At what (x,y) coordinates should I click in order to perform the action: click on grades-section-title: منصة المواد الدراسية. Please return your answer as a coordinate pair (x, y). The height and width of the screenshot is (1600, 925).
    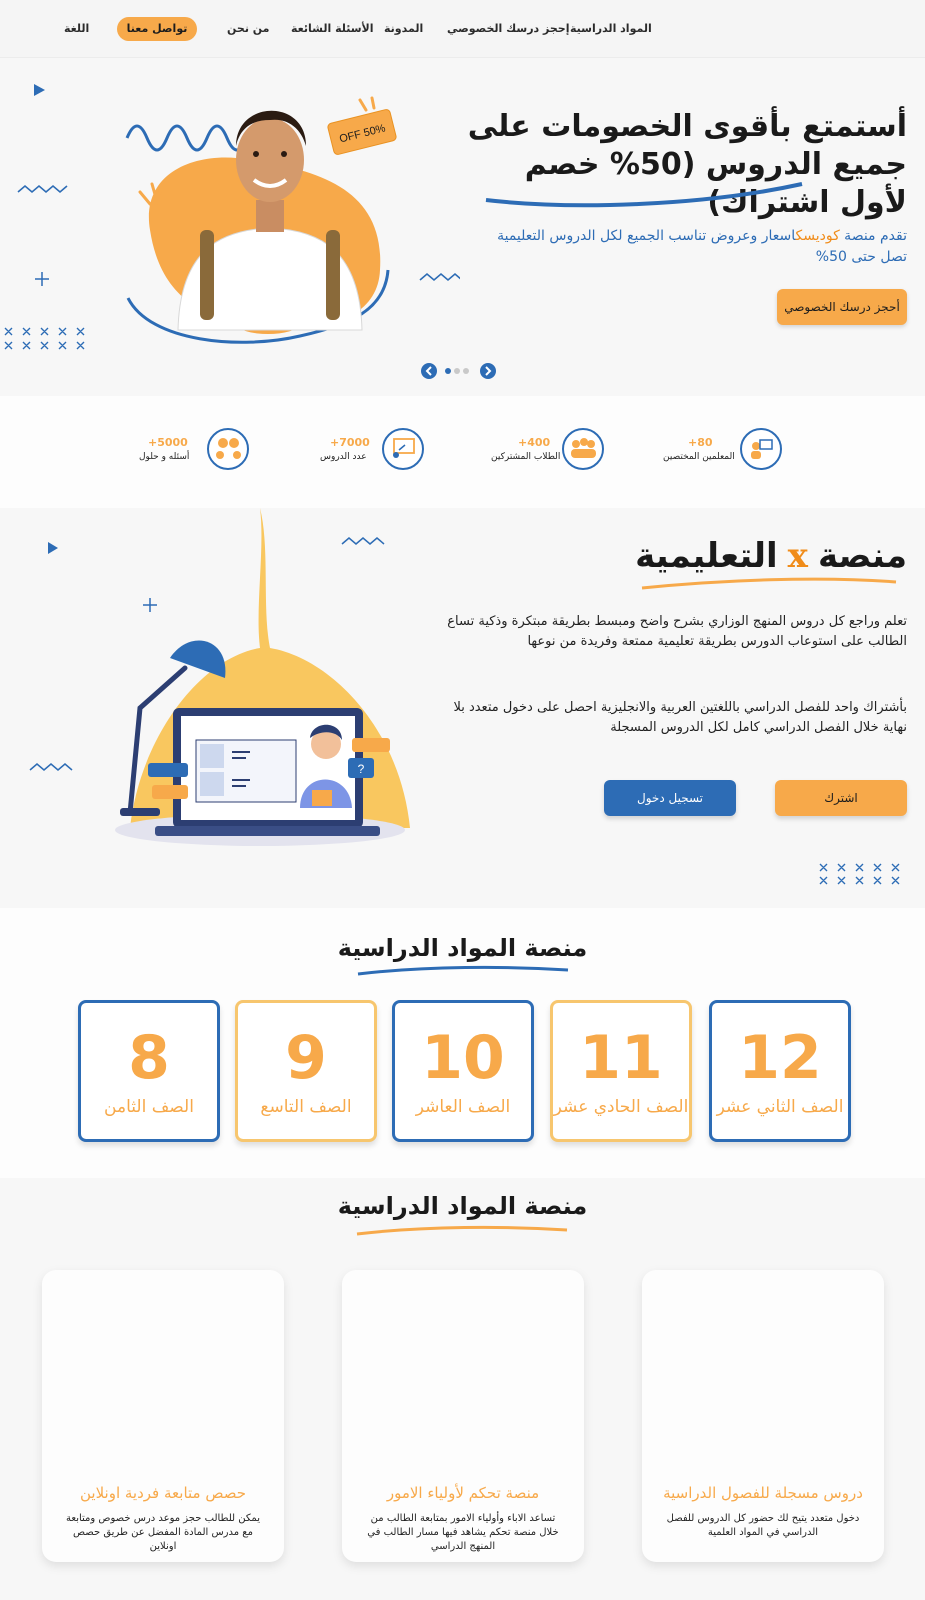
    Looking at the image, I should click on (462, 948).